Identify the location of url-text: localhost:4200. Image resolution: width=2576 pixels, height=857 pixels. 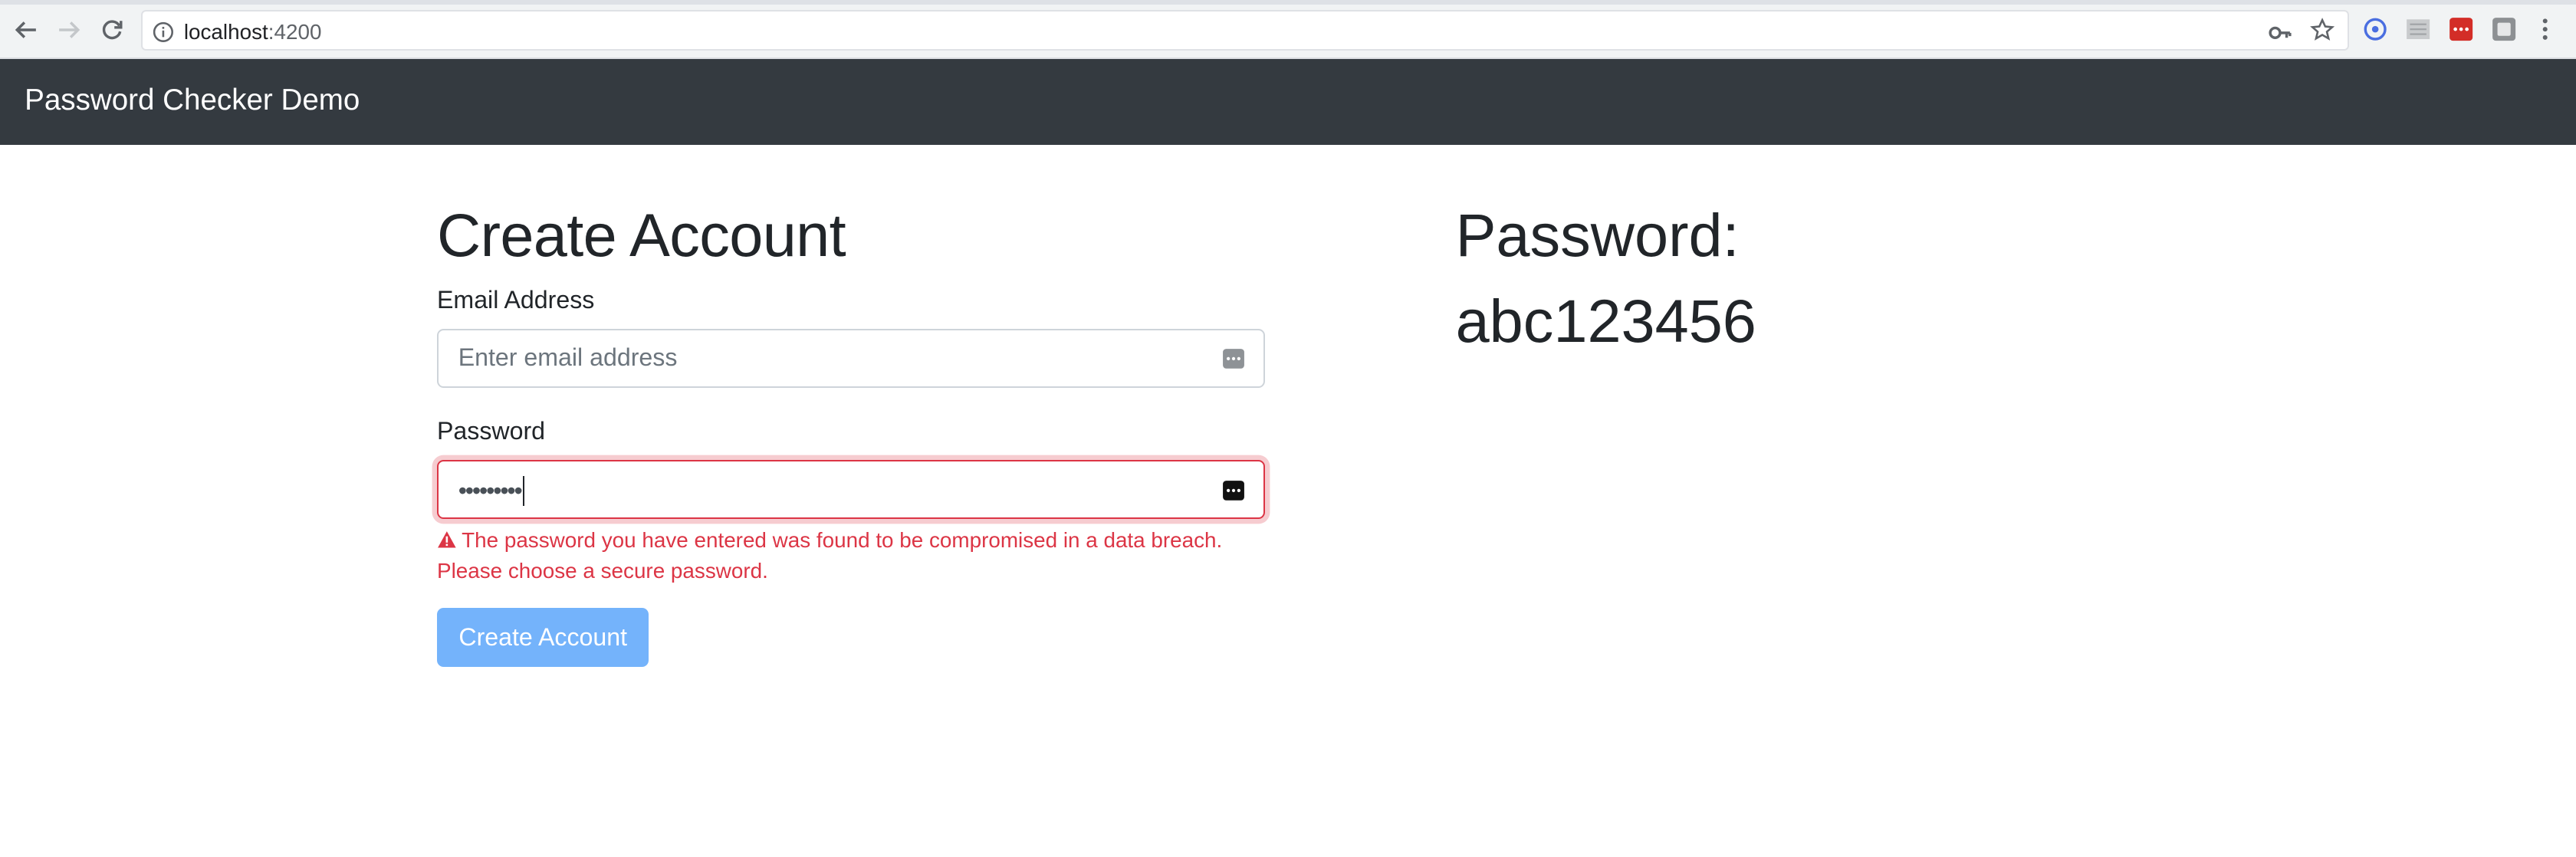
(253, 32).